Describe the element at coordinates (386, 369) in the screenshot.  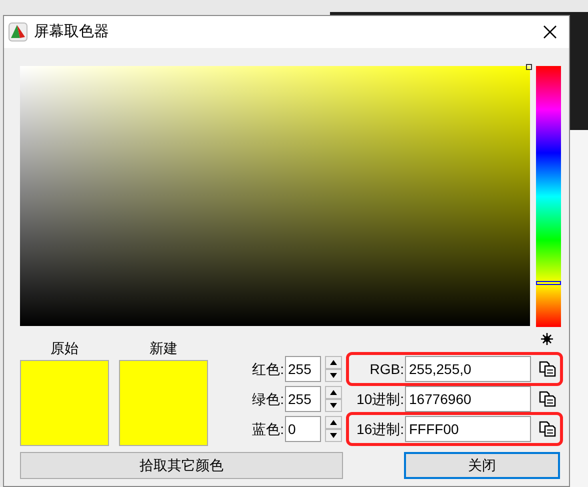
I see `format-label: RGB:` at that location.